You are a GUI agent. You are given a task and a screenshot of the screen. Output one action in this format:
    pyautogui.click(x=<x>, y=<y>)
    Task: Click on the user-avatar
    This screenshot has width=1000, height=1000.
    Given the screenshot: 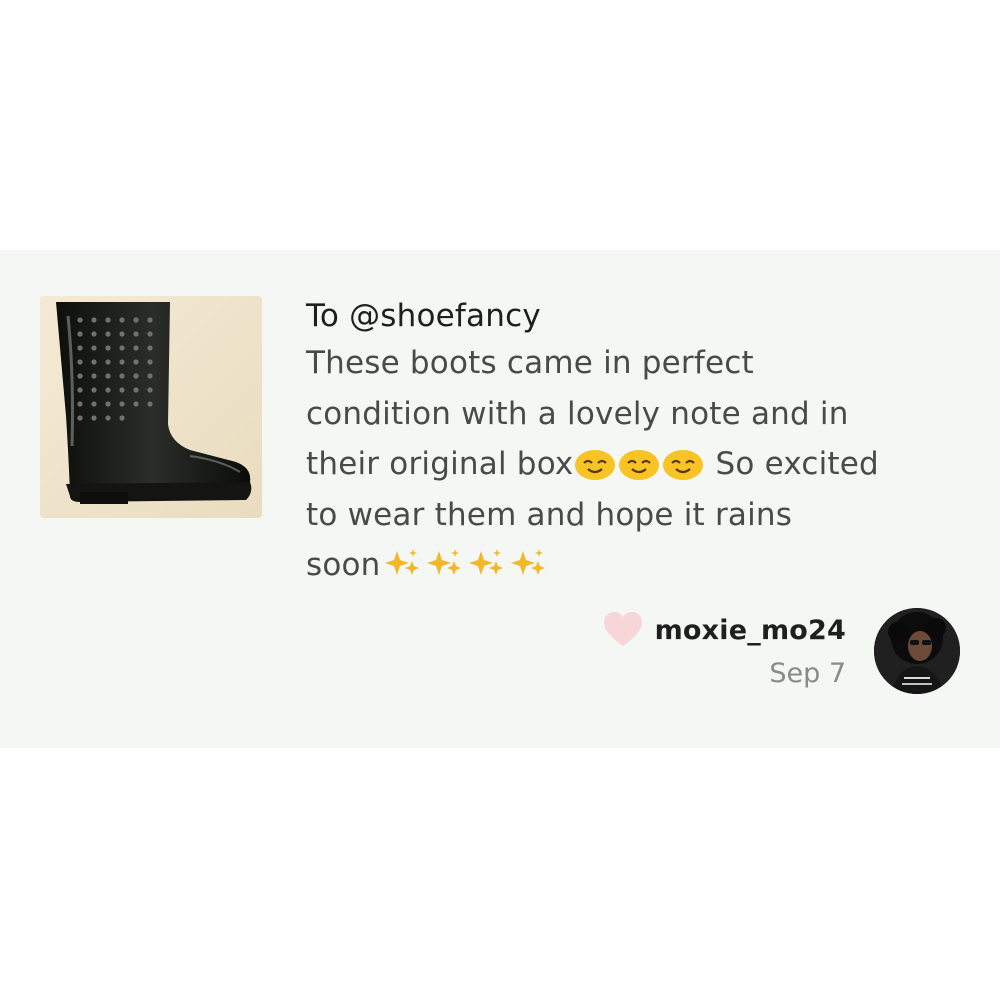 What is the action you would take?
    pyautogui.click(x=917, y=651)
    